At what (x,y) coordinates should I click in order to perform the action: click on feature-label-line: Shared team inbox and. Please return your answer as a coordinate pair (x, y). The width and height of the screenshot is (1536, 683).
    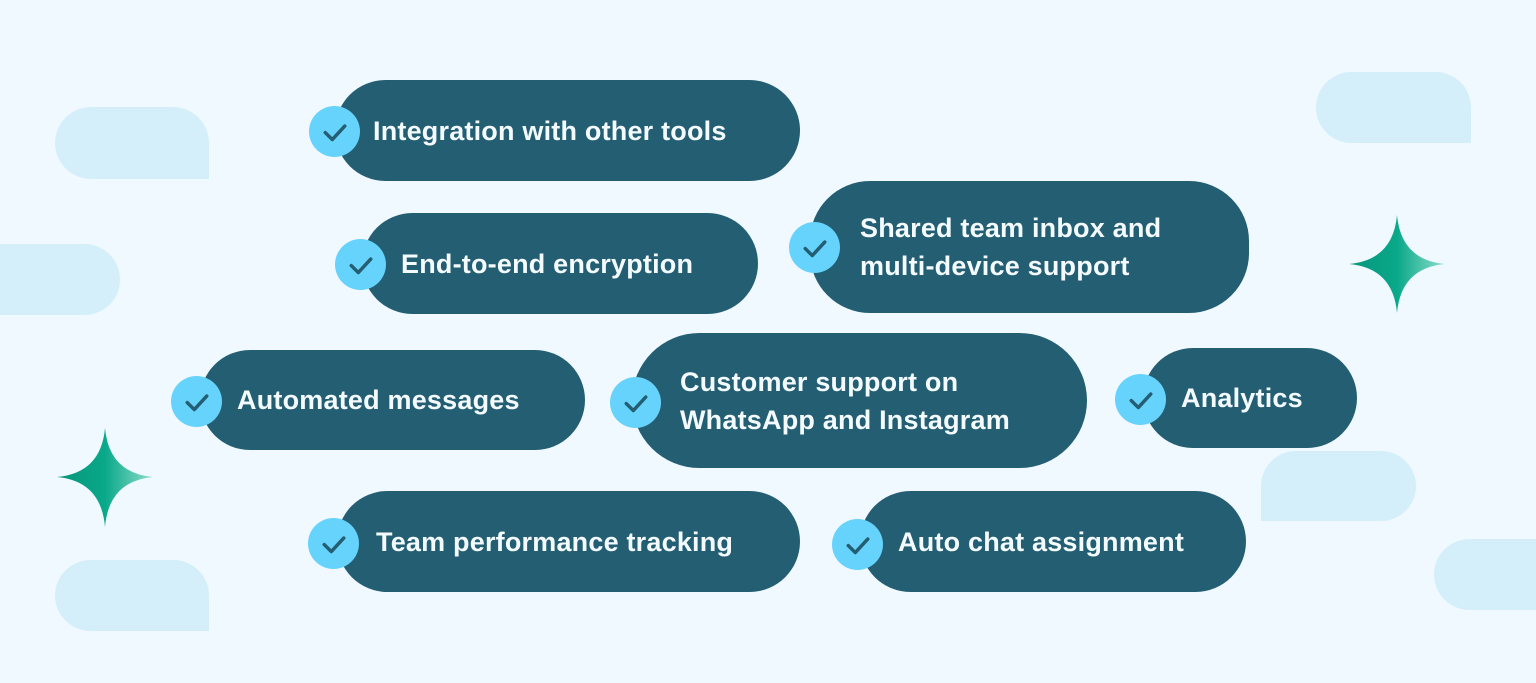
    Looking at the image, I should click on (1011, 228).